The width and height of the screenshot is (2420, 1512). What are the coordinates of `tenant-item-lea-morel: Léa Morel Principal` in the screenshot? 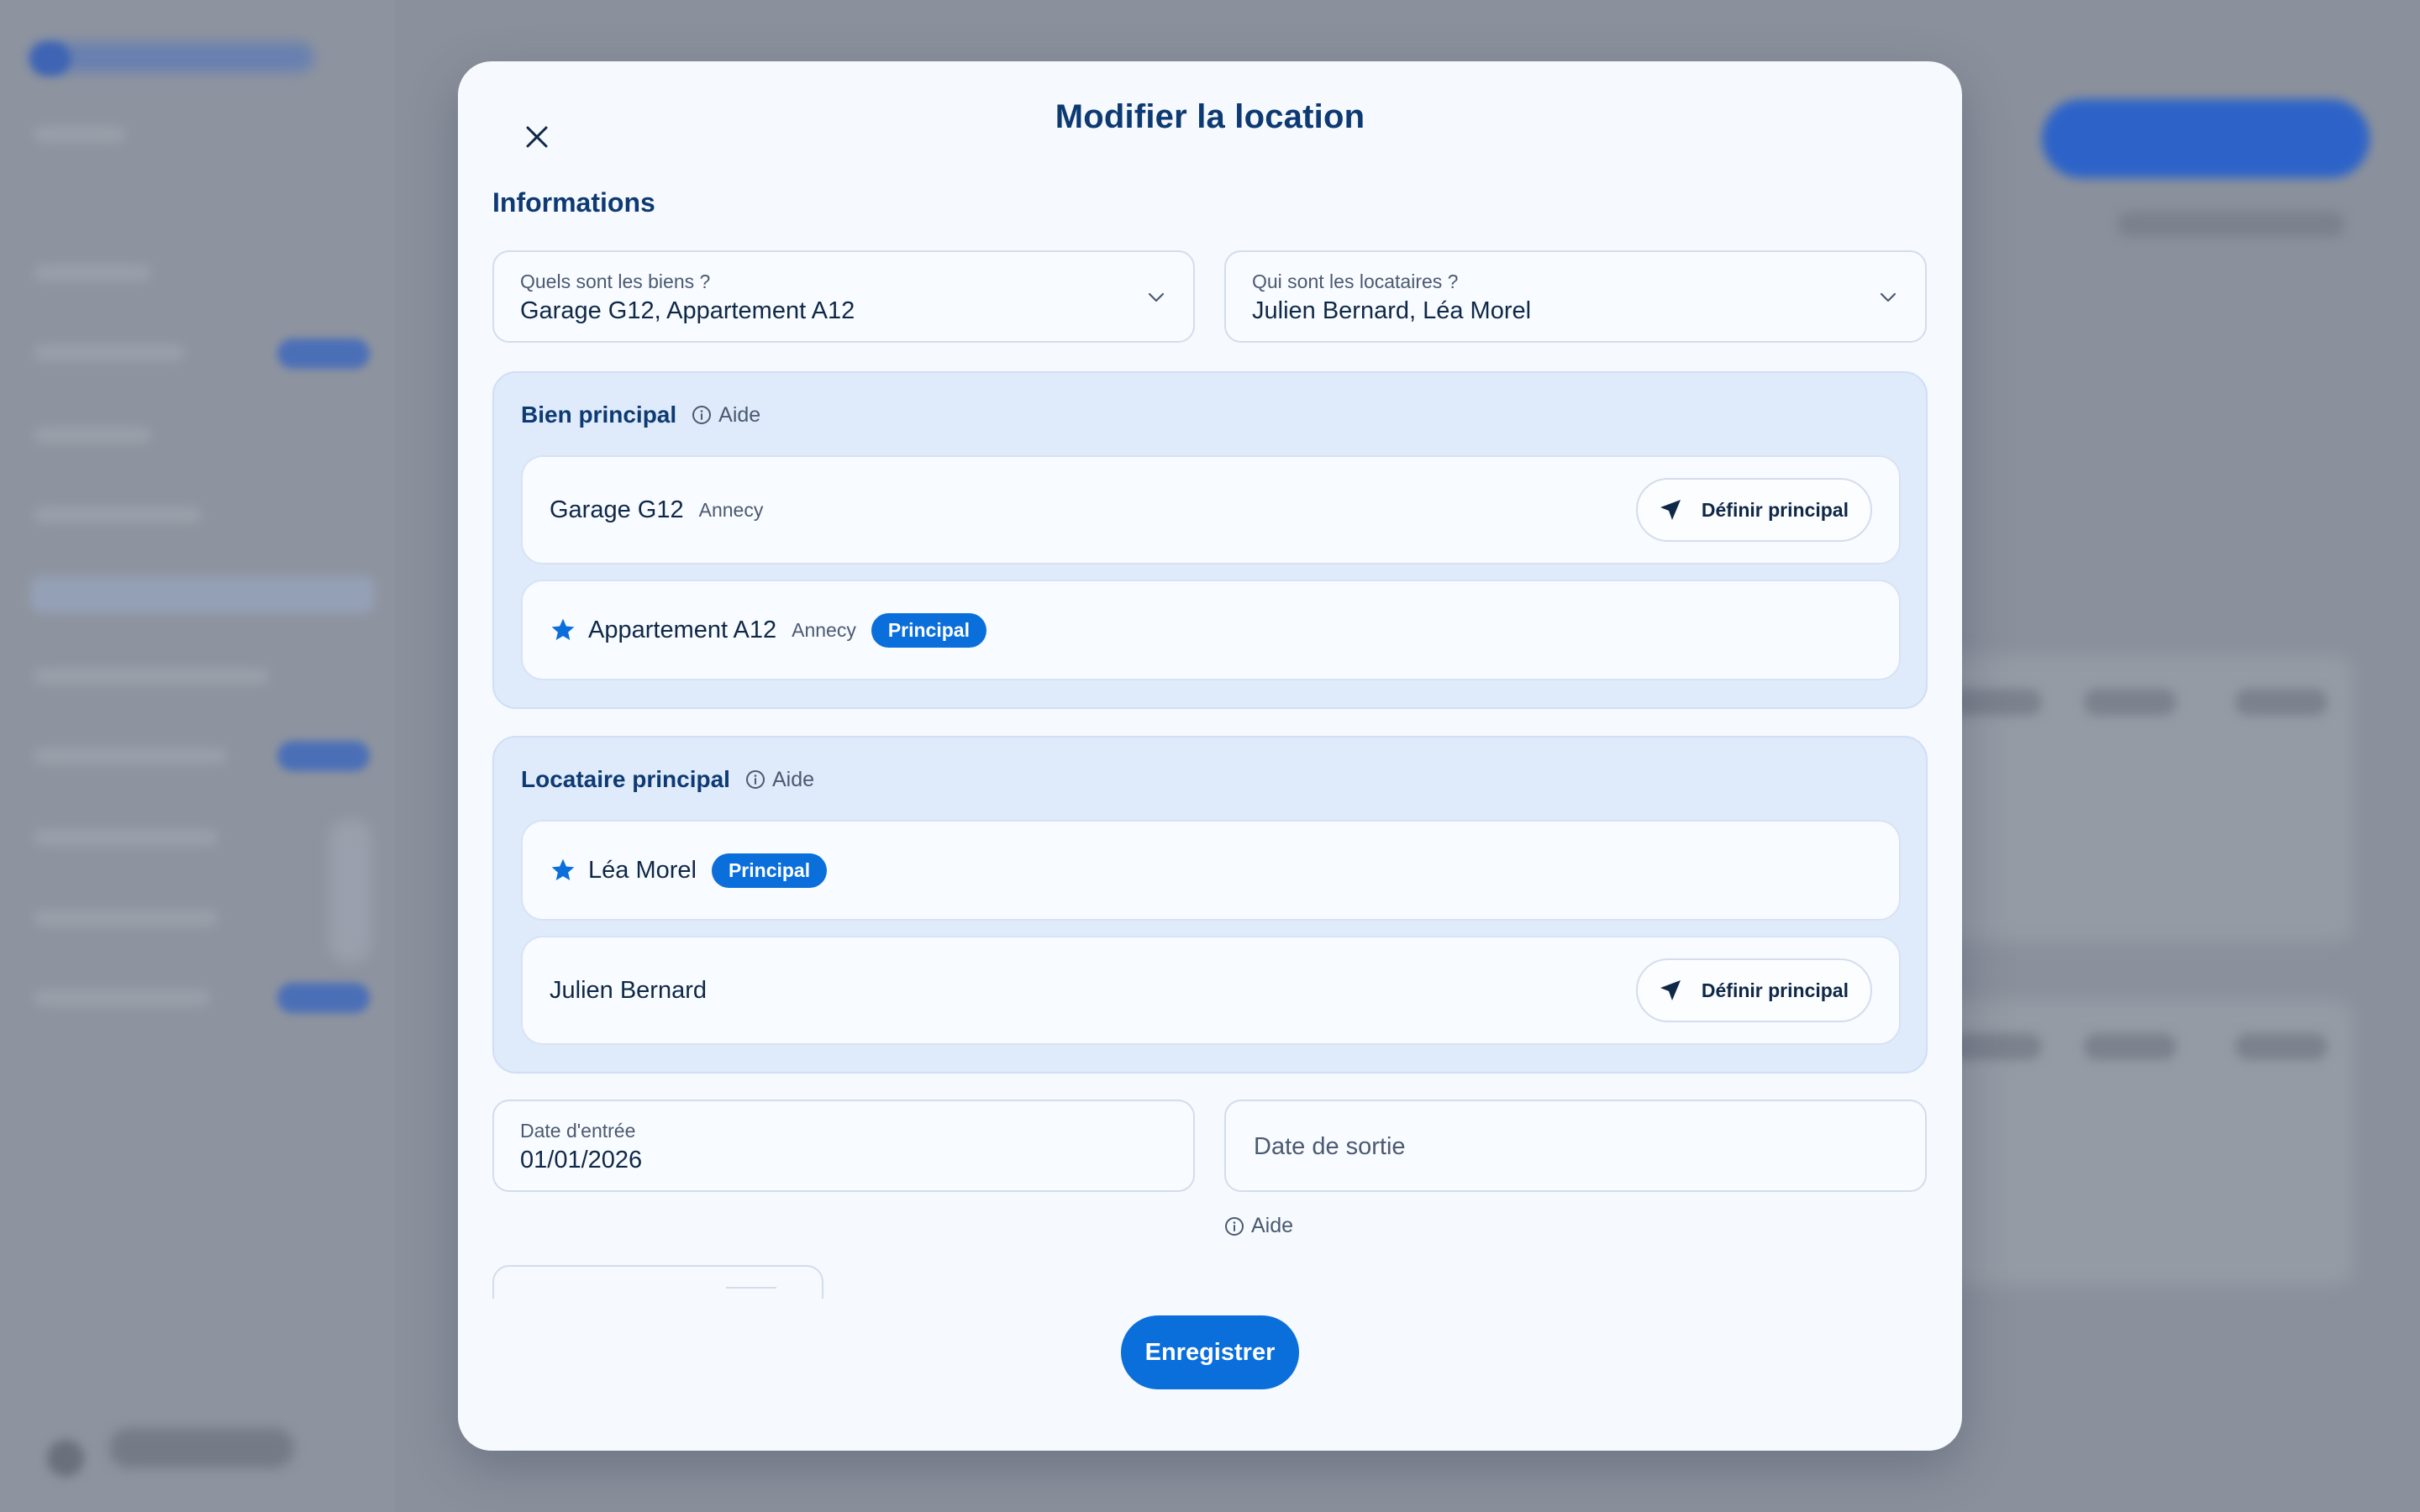 It's located at (1211, 870).